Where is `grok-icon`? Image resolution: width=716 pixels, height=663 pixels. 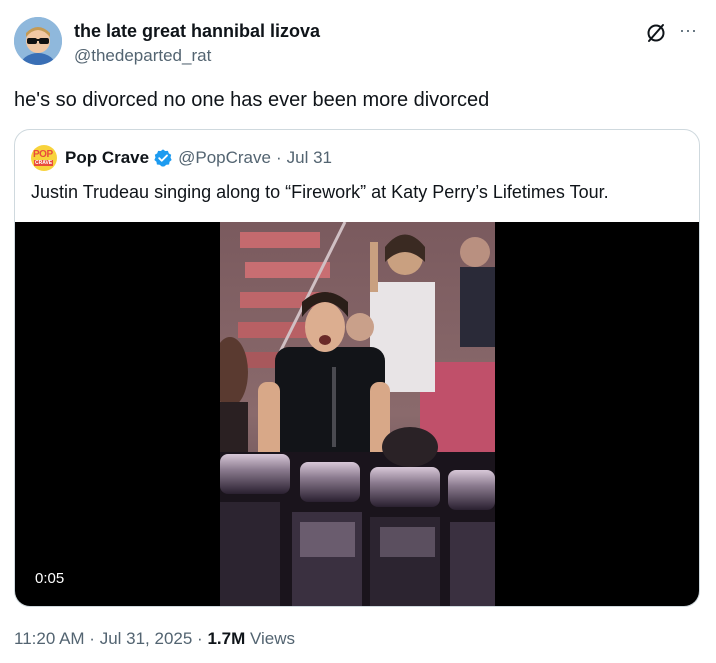 grok-icon is located at coordinates (656, 33).